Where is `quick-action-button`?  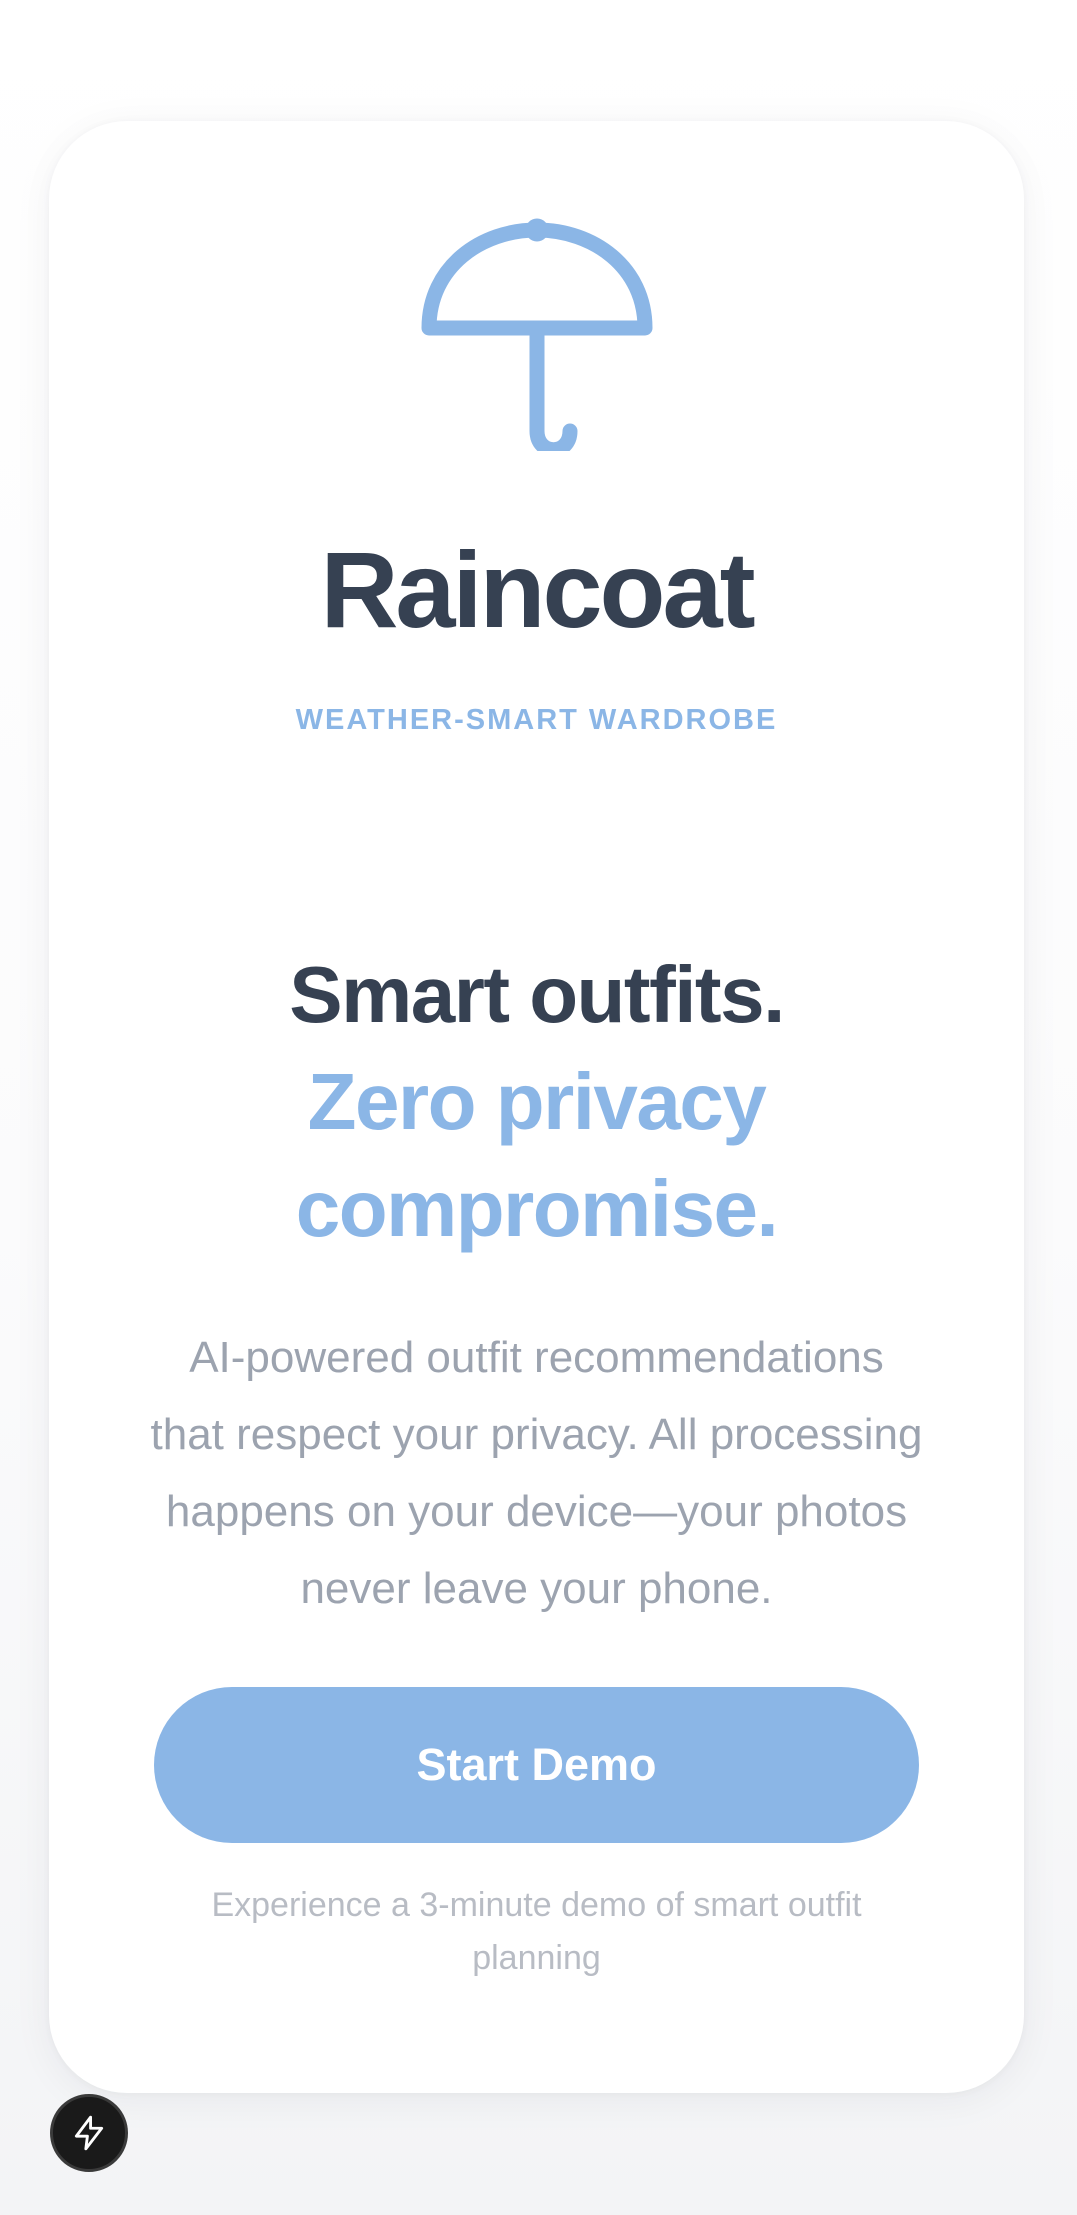 quick-action-button is located at coordinates (89, 2133).